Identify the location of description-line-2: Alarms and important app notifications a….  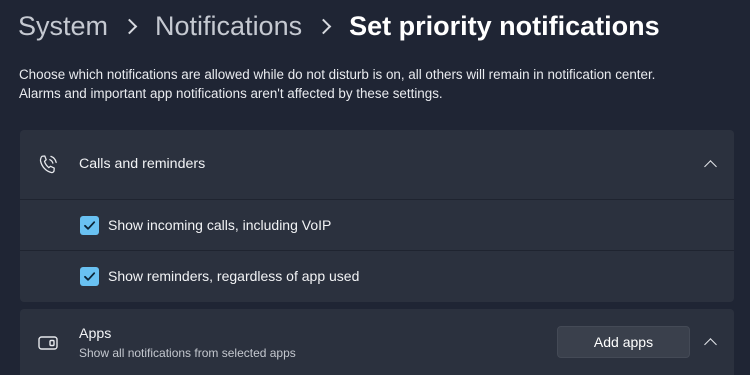
(231, 93).